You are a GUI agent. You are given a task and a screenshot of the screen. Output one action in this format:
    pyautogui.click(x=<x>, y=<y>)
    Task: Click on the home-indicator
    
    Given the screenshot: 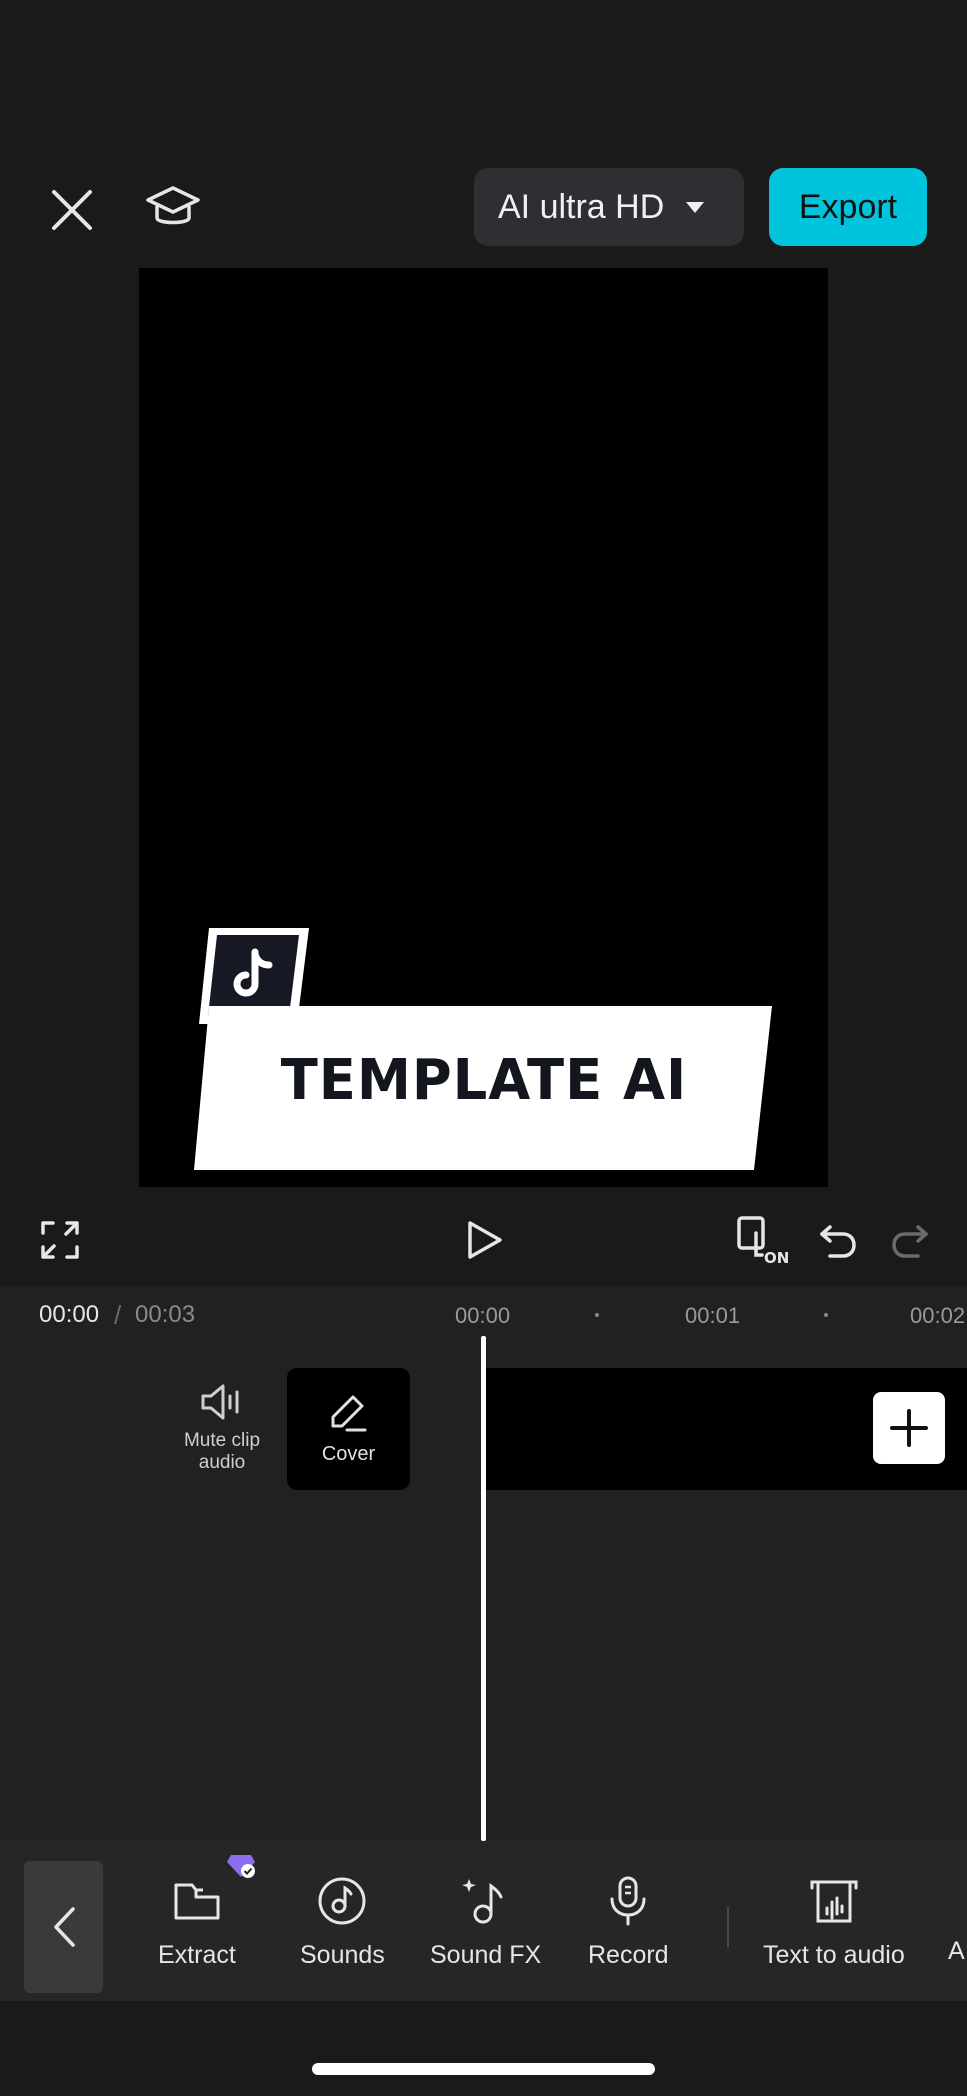 What is the action you would take?
    pyautogui.click(x=483, y=2069)
    